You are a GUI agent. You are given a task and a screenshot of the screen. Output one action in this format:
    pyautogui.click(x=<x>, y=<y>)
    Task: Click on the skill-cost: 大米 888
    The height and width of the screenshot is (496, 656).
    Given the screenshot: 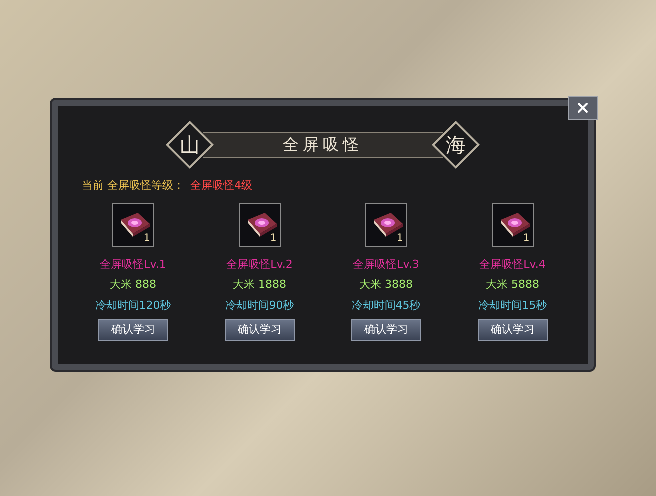 What is the action you would take?
    pyautogui.click(x=133, y=285)
    